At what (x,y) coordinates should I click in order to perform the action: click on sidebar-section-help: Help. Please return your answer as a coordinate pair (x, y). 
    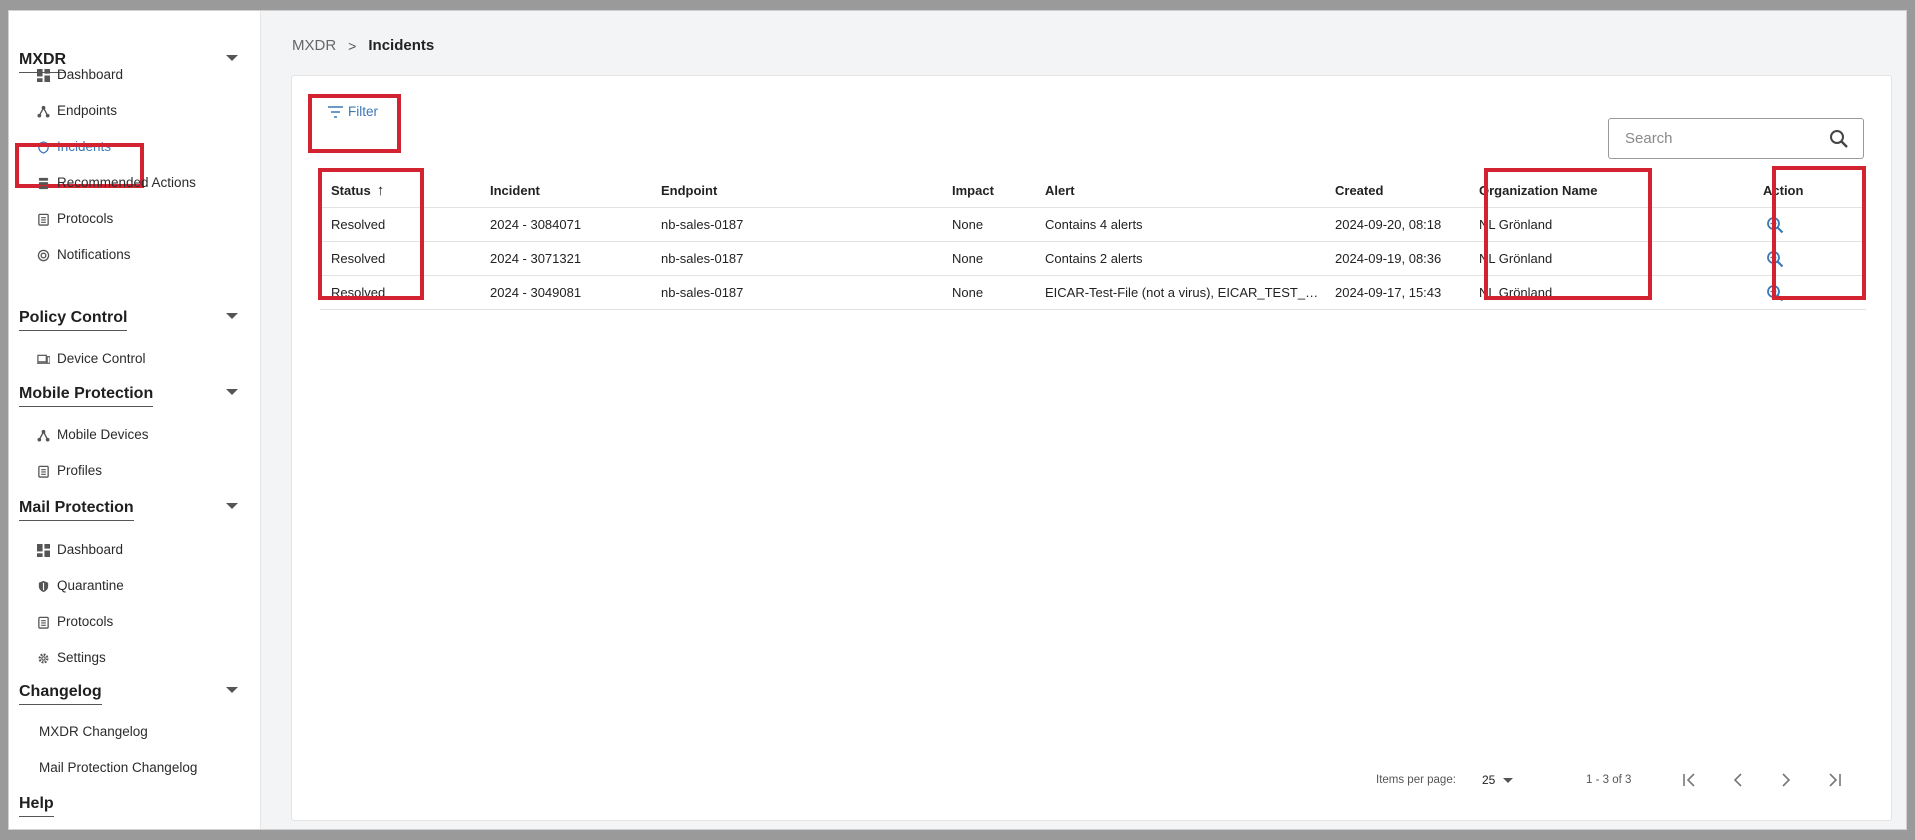
    Looking at the image, I should click on (131, 806).